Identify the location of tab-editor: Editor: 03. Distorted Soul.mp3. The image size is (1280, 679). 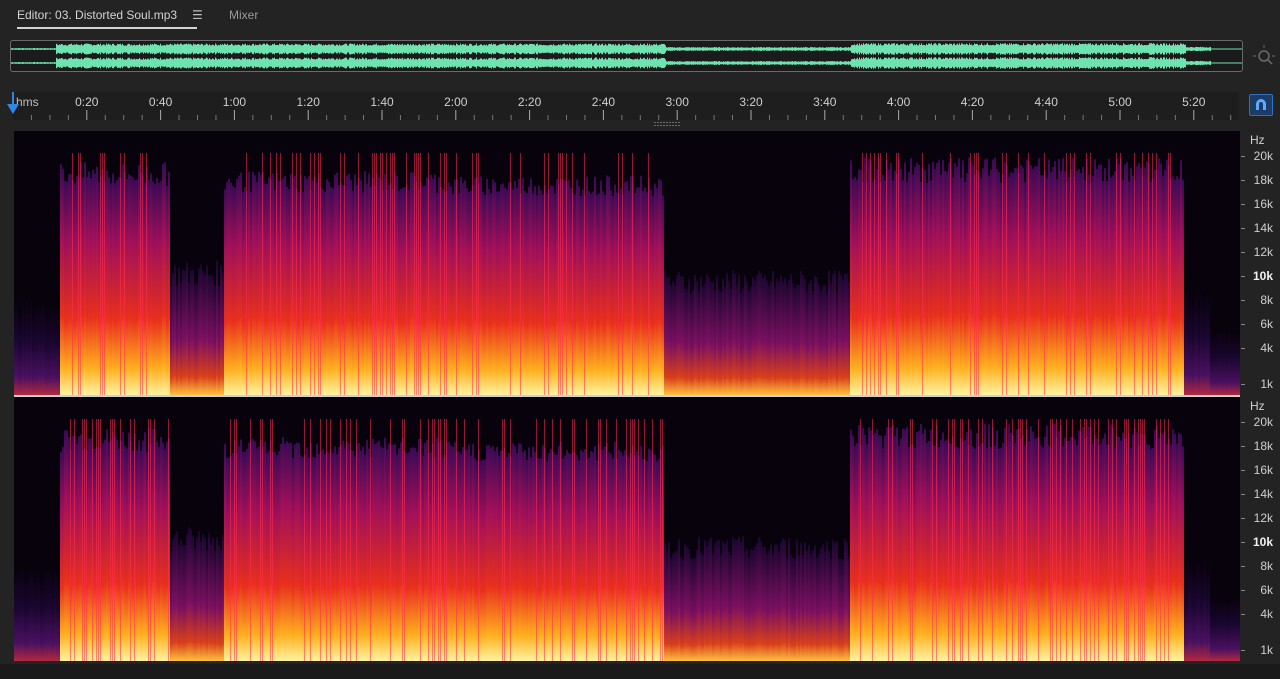
(107, 18).